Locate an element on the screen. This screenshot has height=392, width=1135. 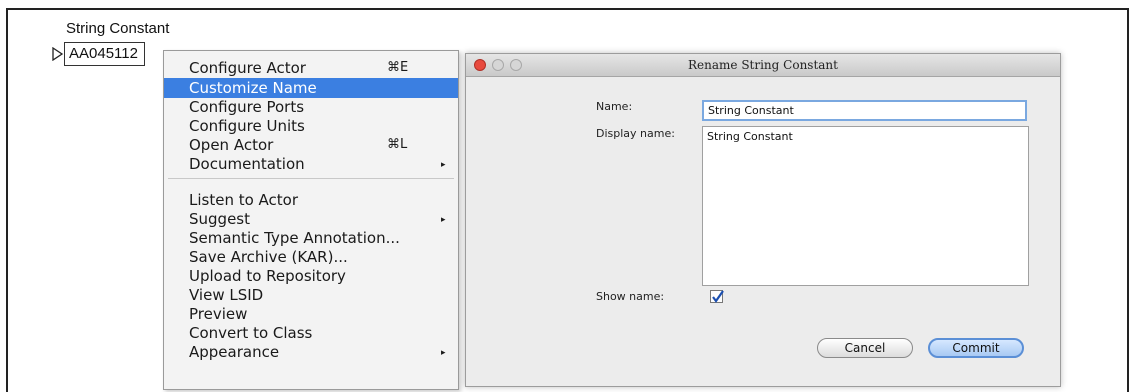
dialog-titlebar: Rename String Constant is located at coordinates (763, 65).